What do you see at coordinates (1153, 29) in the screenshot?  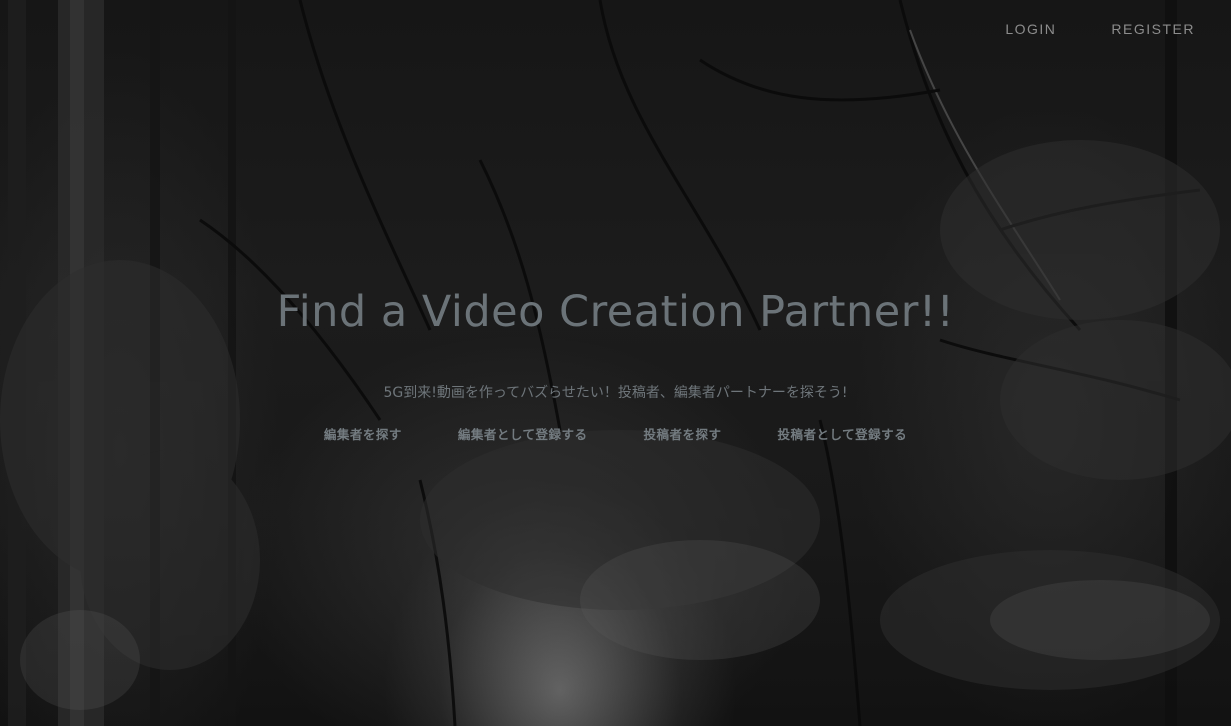 I see `register-link: REGISTER` at bounding box center [1153, 29].